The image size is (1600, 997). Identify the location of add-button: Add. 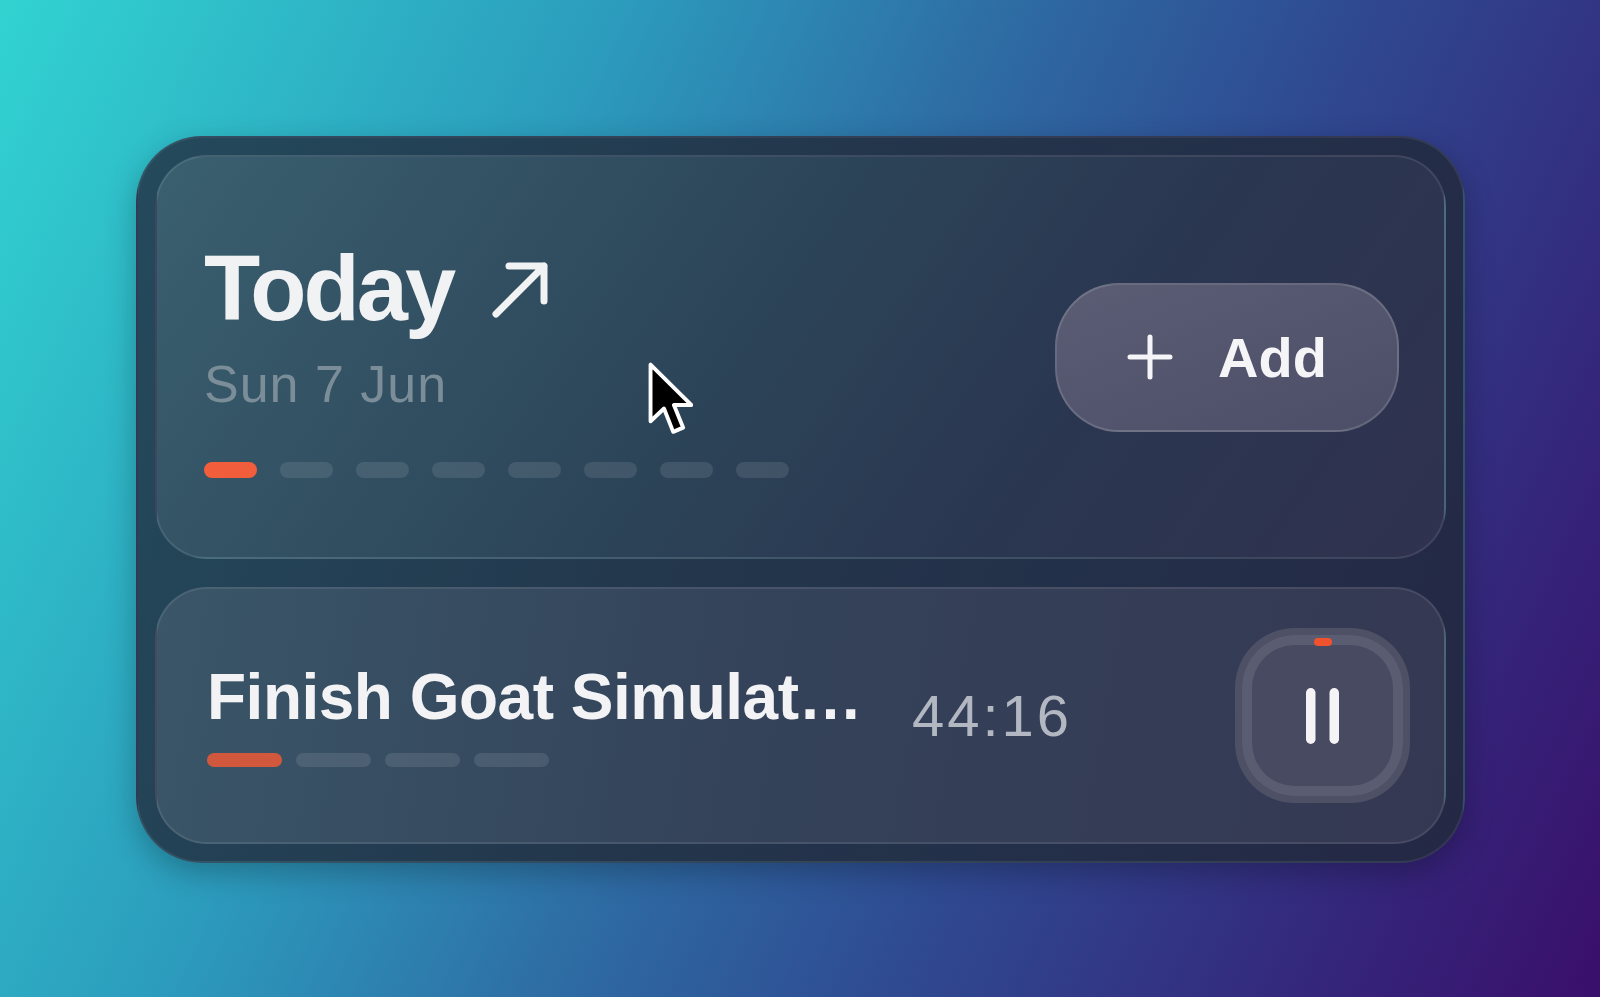
(1227, 357).